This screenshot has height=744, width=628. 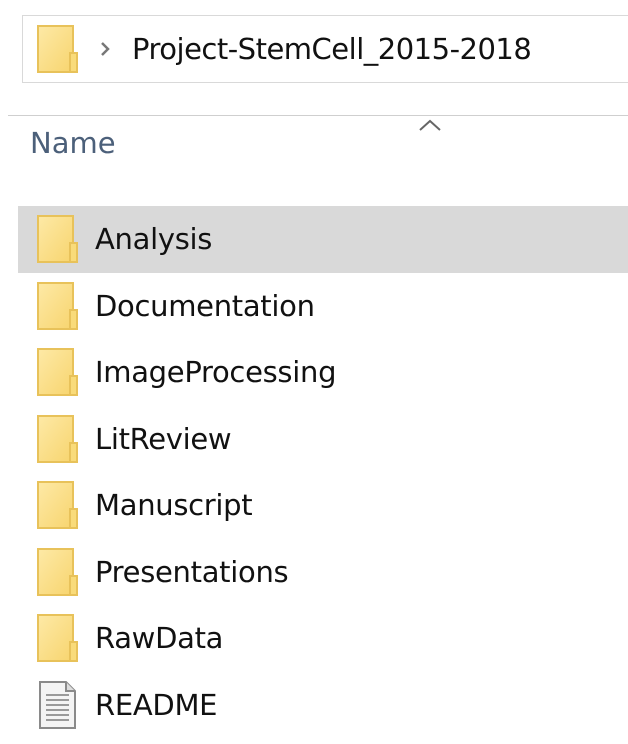 What do you see at coordinates (163, 439) in the screenshot?
I see `file-name: LitReview` at bounding box center [163, 439].